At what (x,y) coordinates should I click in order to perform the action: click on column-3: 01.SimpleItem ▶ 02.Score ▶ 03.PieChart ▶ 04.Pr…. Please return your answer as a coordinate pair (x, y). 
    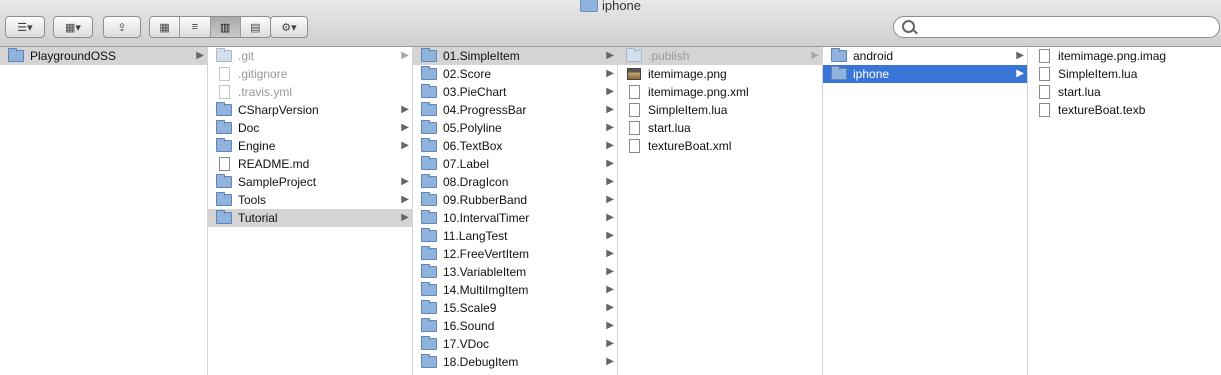
    Looking at the image, I should click on (515, 211).